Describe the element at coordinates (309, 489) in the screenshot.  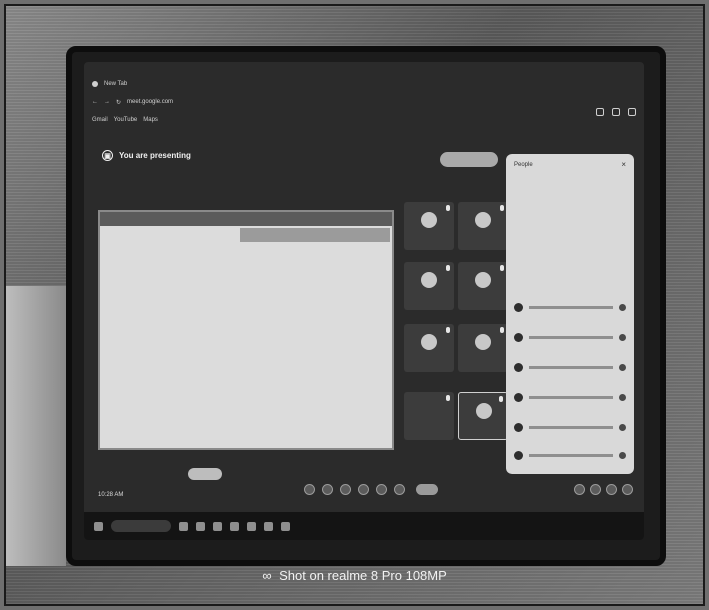
I see `mic-button` at that location.